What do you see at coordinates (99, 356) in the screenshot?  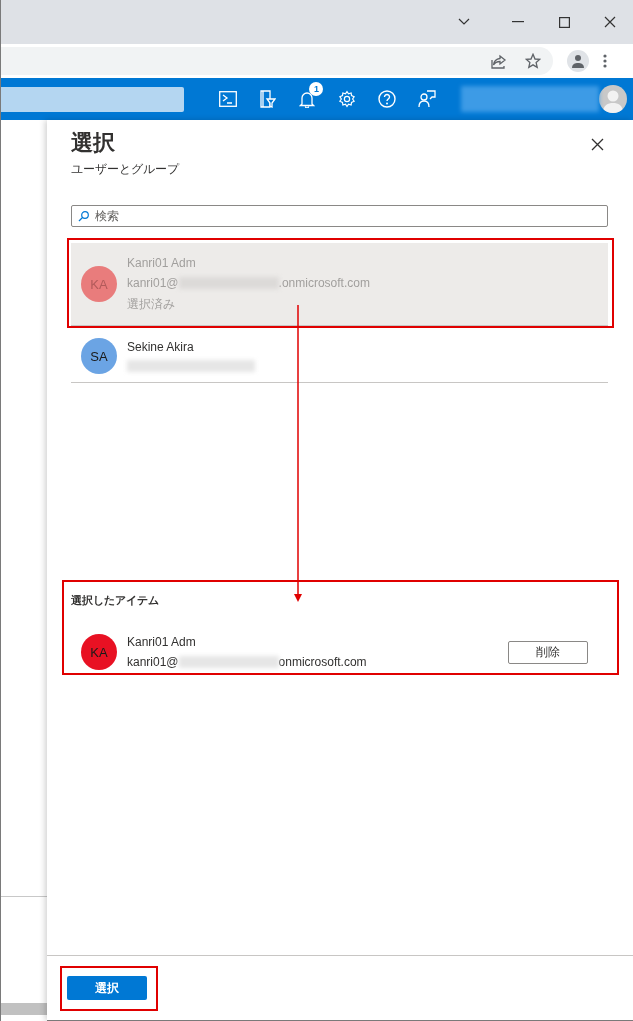 I see `user-avatar: SA` at bounding box center [99, 356].